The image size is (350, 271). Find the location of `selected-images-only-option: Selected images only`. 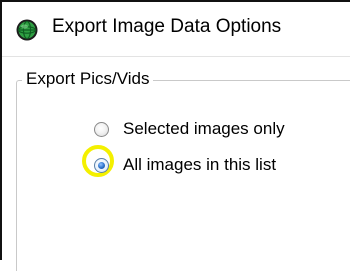

selected-images-only-option: Selected images only is located at coordinates (189, 129).